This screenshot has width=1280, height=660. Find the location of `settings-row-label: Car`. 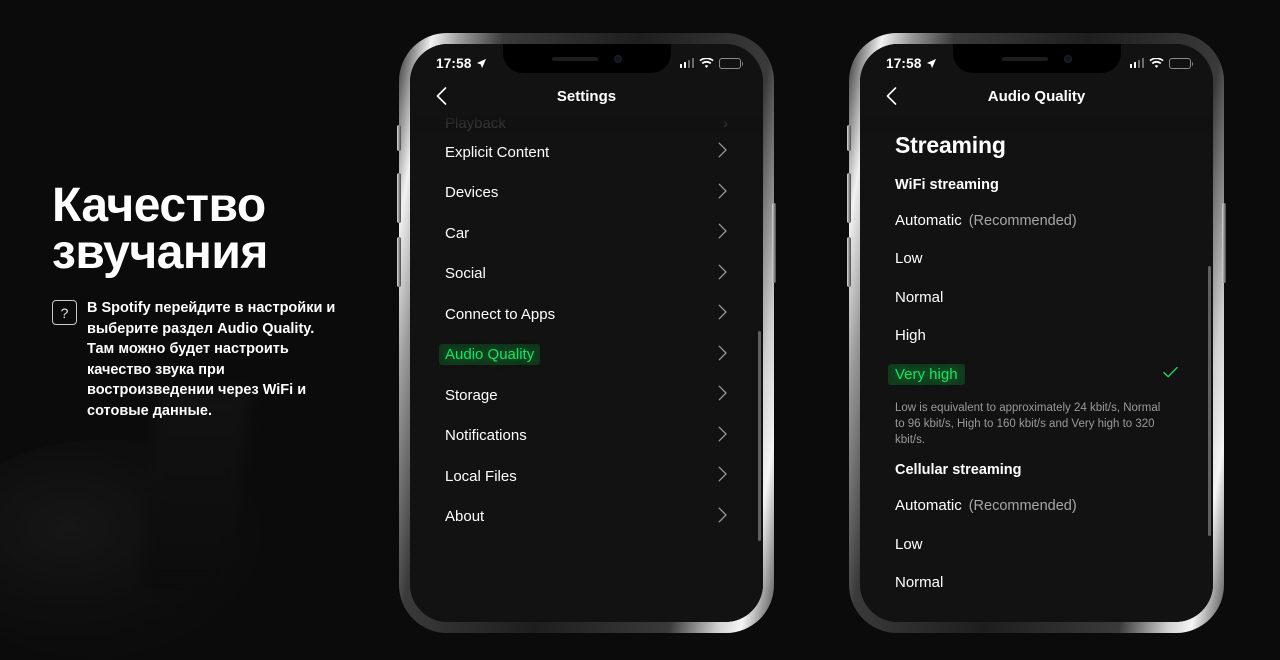

settings-row-label: Car is located at coordinates (457, 233).